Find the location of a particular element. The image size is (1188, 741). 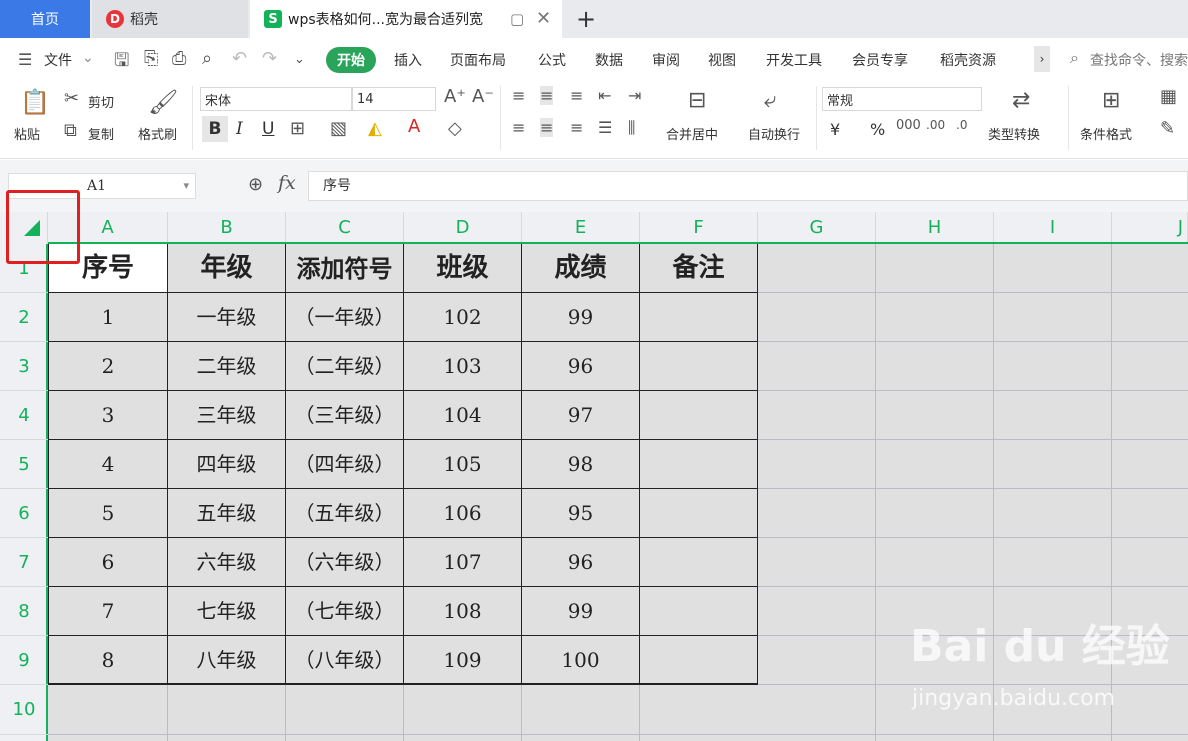

align-top-icon: ≡ is located at coordinates (518, 95).